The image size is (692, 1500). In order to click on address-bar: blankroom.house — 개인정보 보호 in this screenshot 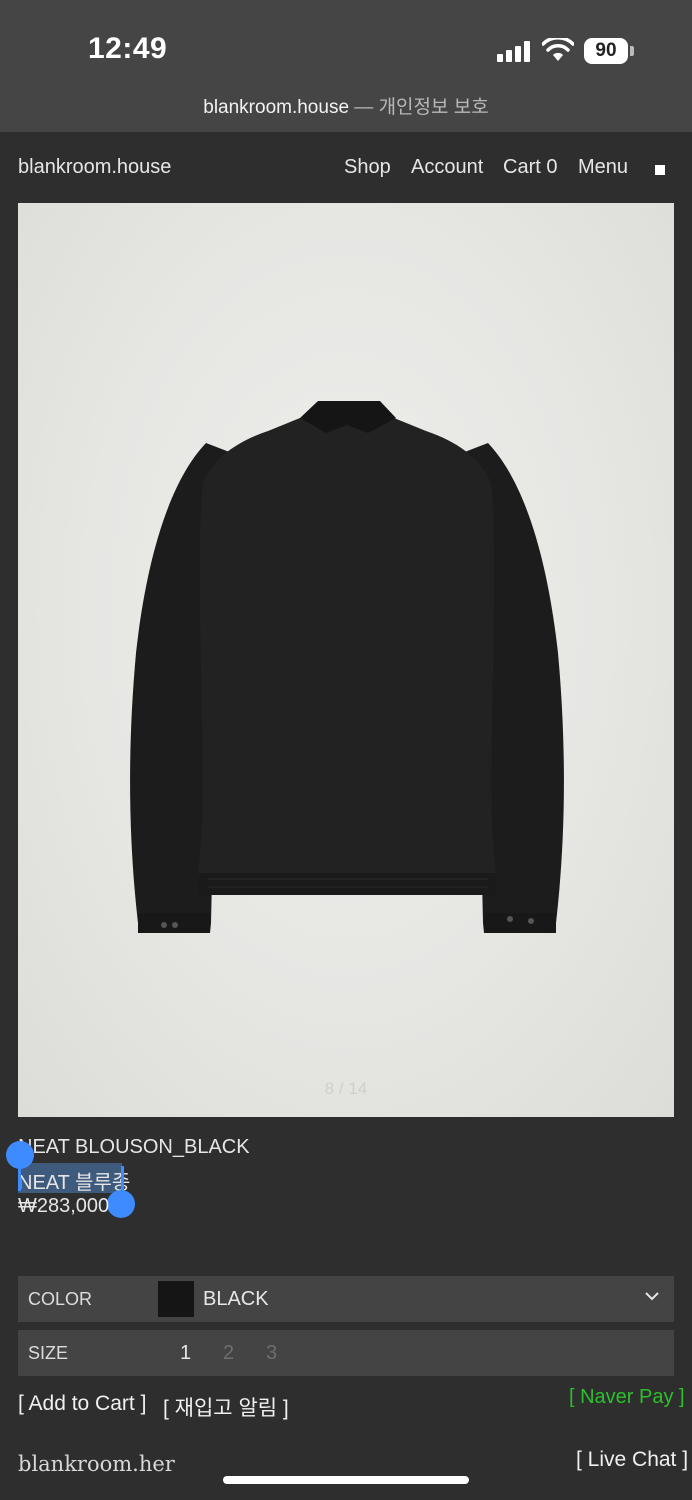, I will do `click(346, 105)`.